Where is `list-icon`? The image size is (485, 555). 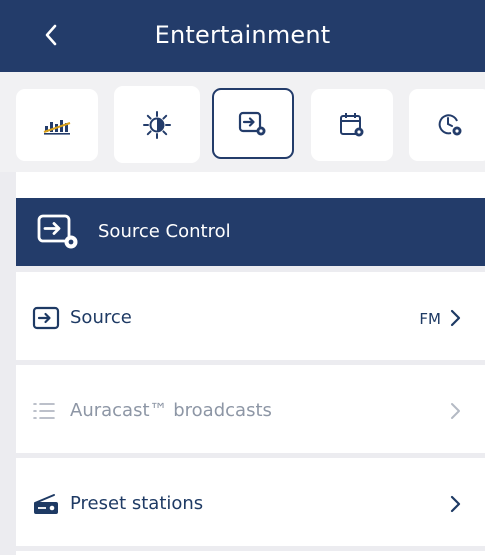
list-icon is located at coordinates (44, 411).